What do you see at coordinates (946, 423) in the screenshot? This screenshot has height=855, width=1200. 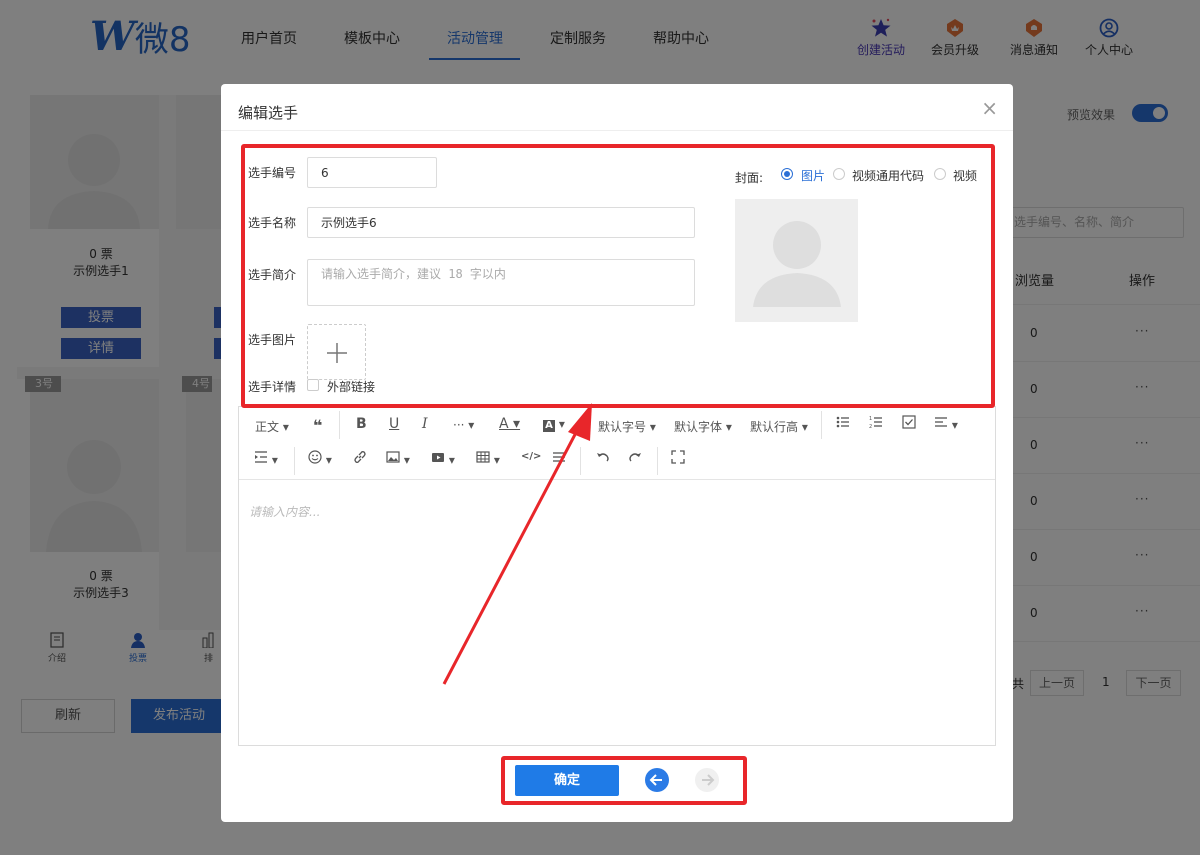 I see `align-dropdown: ▾` at bounding box center [946, 423].